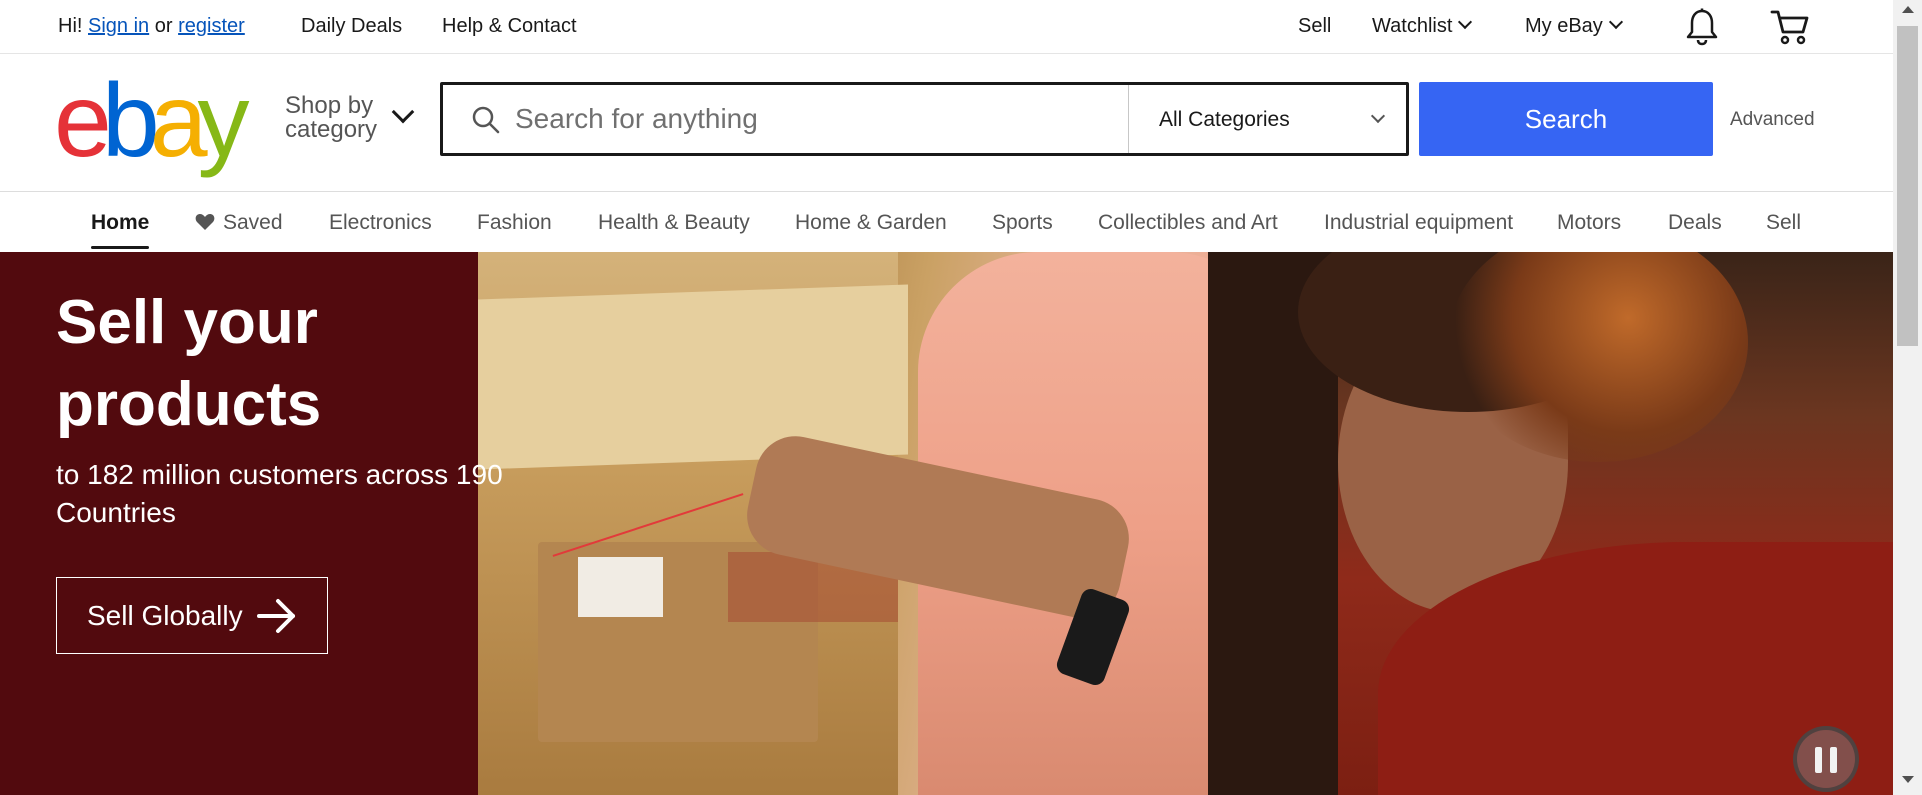 This screenshot has width=1922, height=795. Describe the element at coordinates (1128, 119) in the screenshot. I see `divider` at that location.